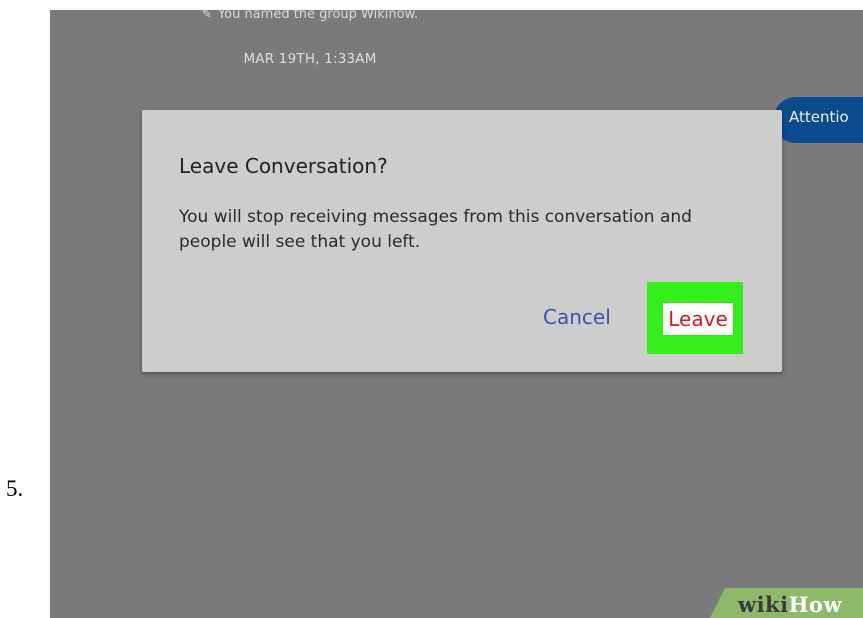 The width and height of the screenshot is (863, 618). I want to click on system-message: ✎ You named the group Wikinow., so click(310, 16).